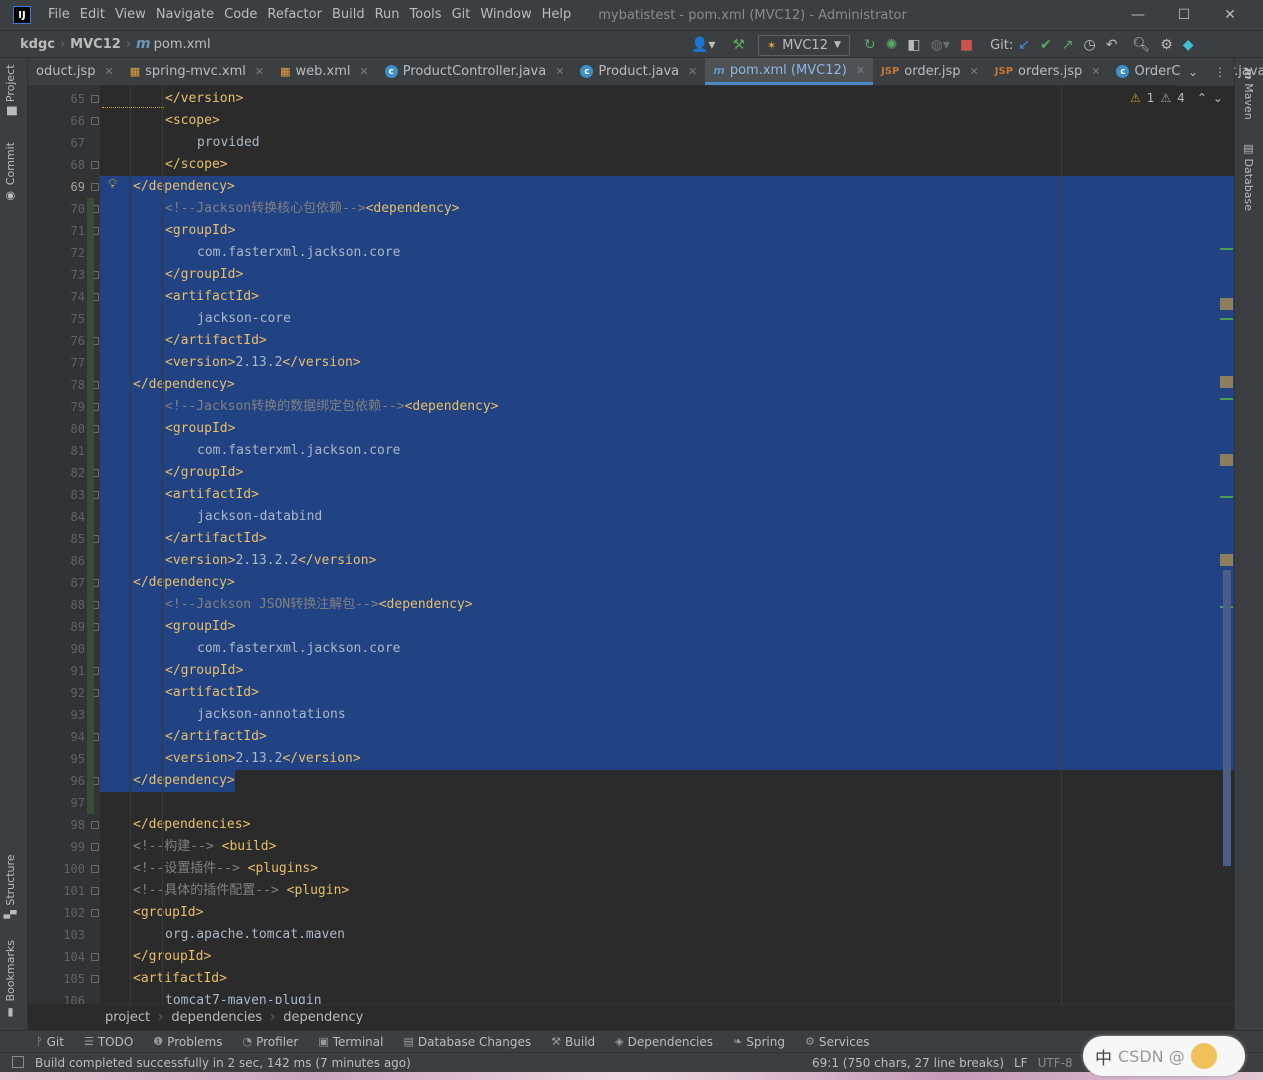  What do you see at coordinates (225, 869) in the screenshot?
I see `code-line: <!--设置插件--> <plugins>` at bounding box center [225, 869].